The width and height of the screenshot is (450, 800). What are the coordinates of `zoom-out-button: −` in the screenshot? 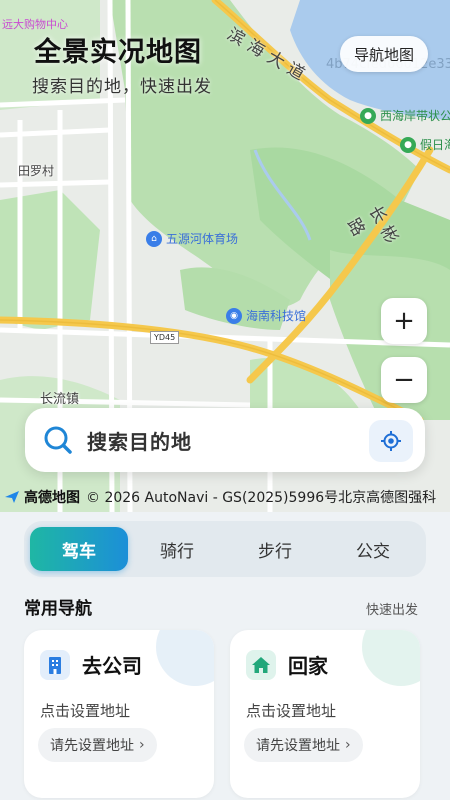 It's located at (404, 380).